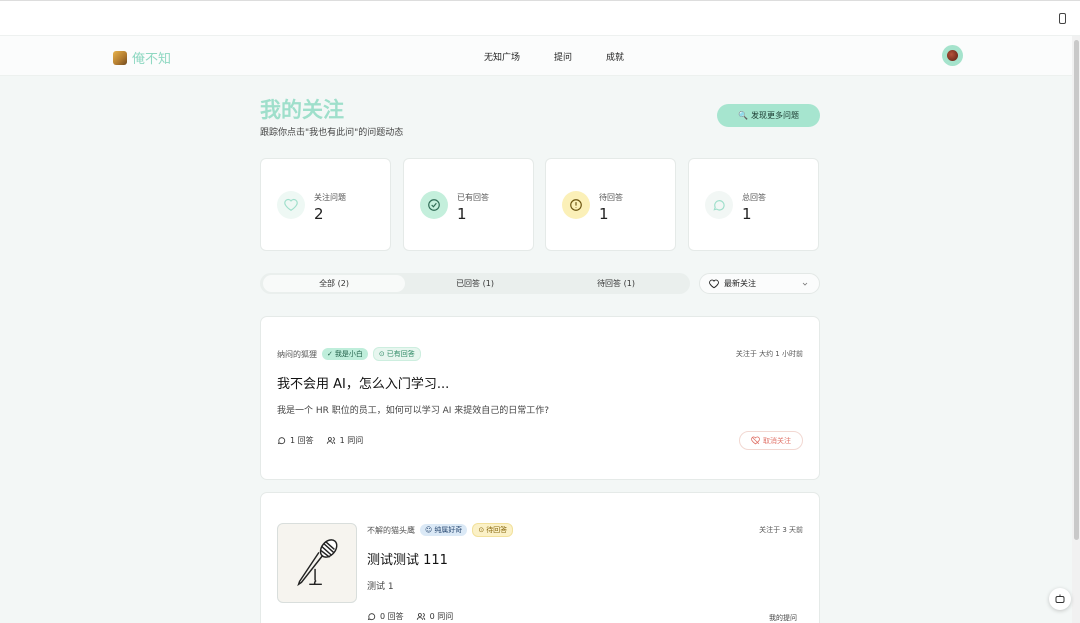  I want to click on page-title: 我的关注, so click(302, 110).